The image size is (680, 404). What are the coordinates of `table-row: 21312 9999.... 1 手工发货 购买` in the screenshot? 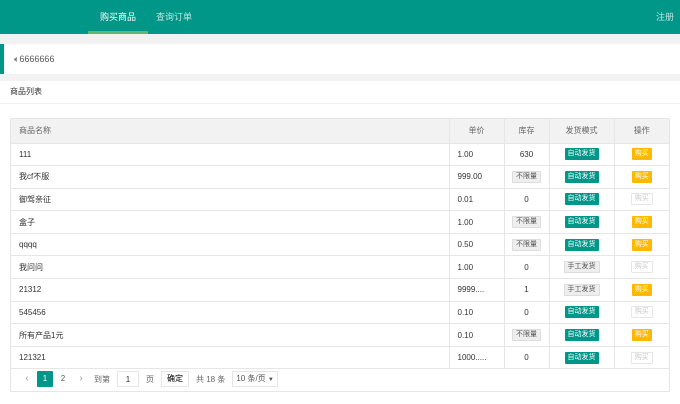 It's located at (340, 290).